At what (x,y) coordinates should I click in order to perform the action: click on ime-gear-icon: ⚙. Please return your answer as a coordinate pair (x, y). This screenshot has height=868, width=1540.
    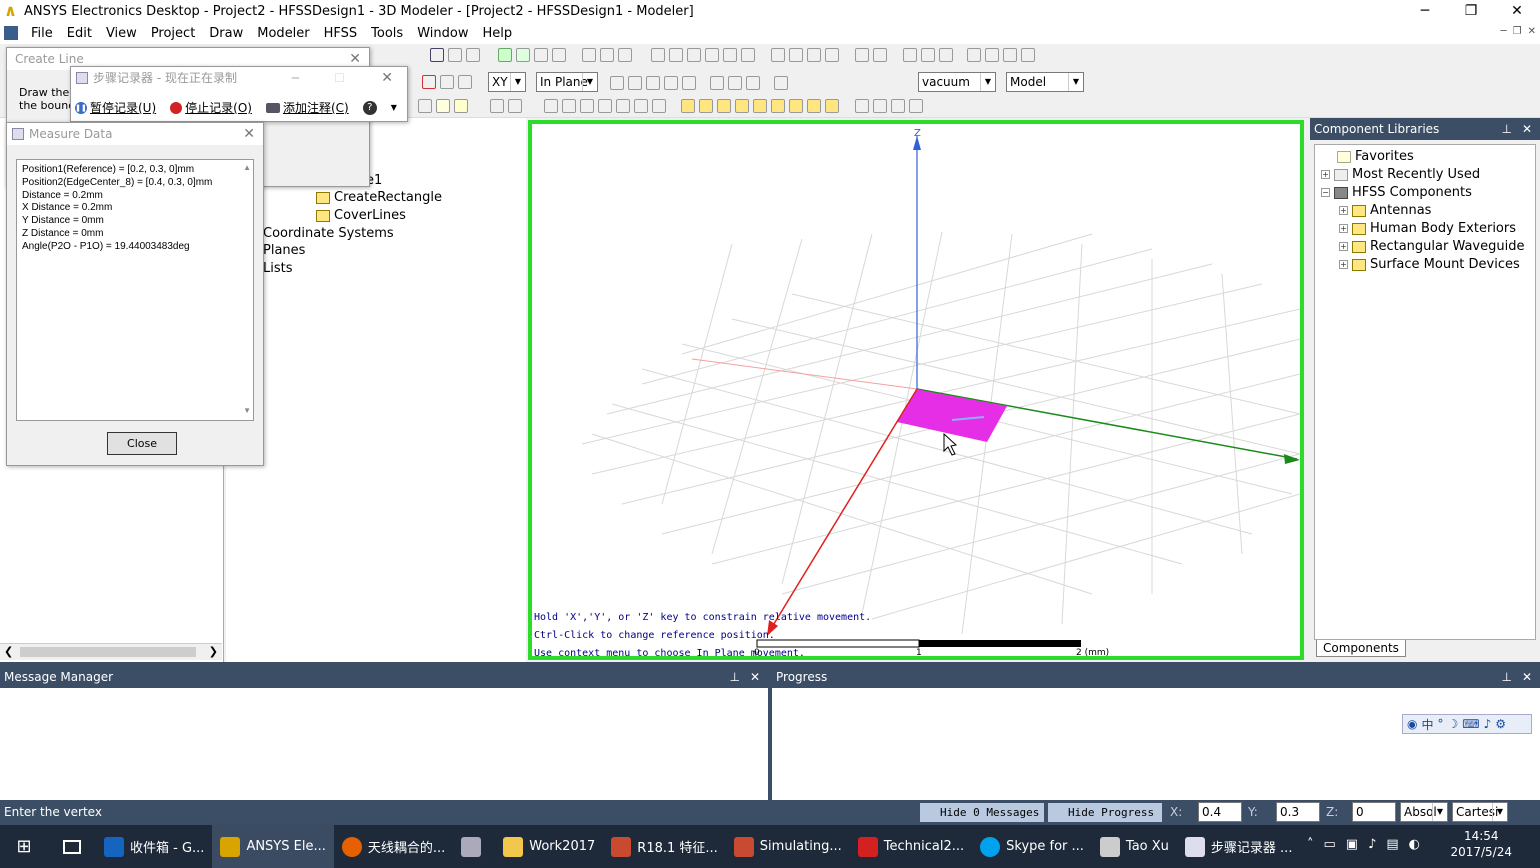
    Looking at the image, I should click on (1500, 724).